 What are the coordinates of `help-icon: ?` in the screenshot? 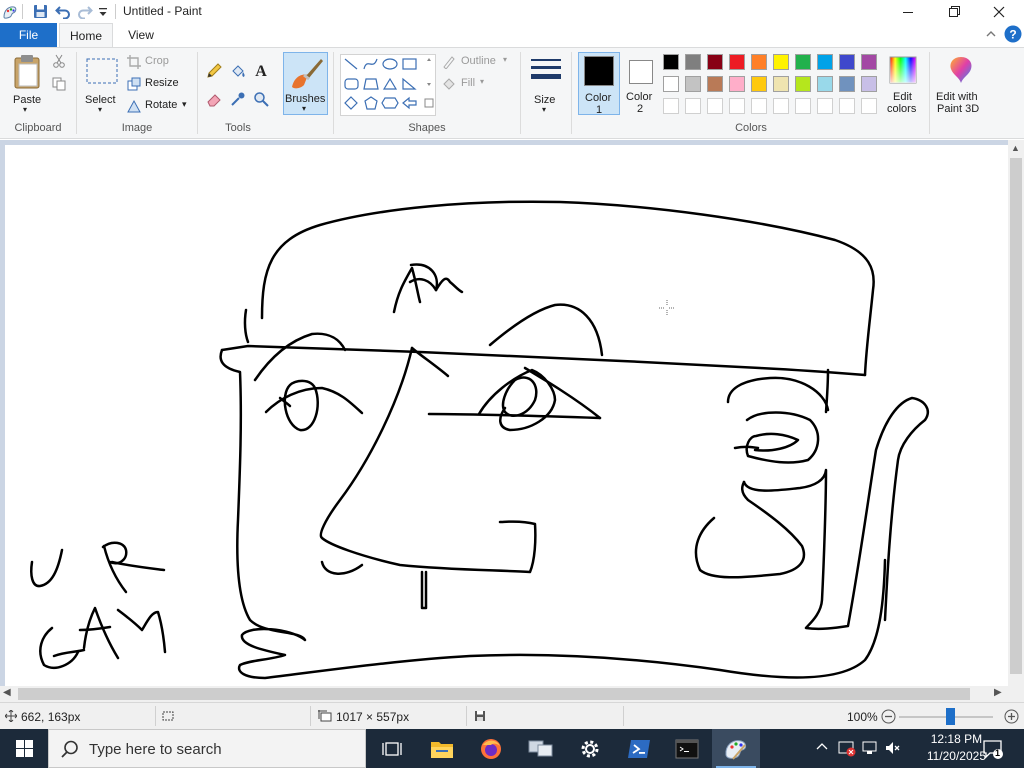 It's located at (1013, 35).